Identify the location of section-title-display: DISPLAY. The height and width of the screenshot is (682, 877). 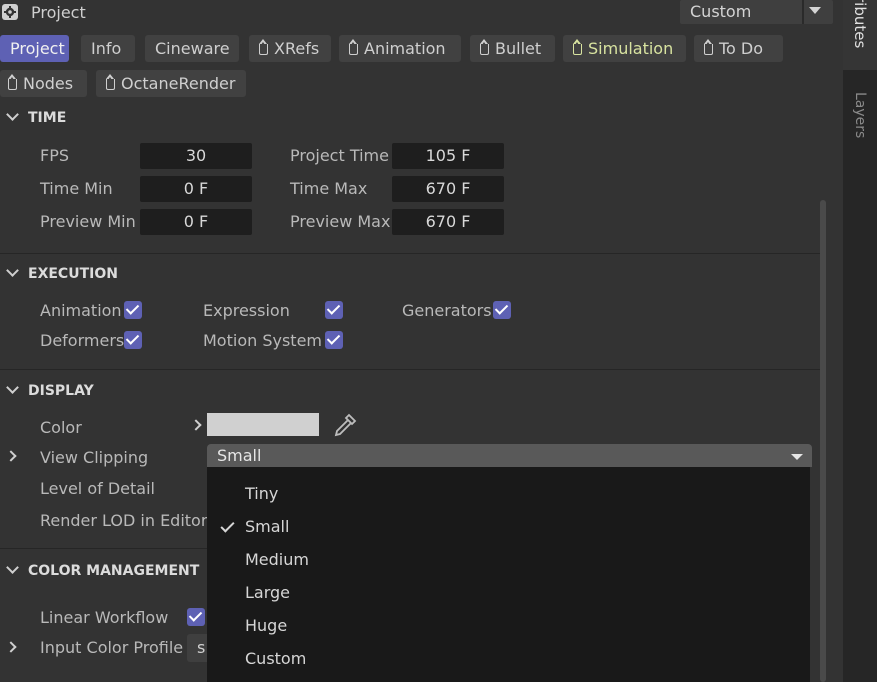
(61, 391).